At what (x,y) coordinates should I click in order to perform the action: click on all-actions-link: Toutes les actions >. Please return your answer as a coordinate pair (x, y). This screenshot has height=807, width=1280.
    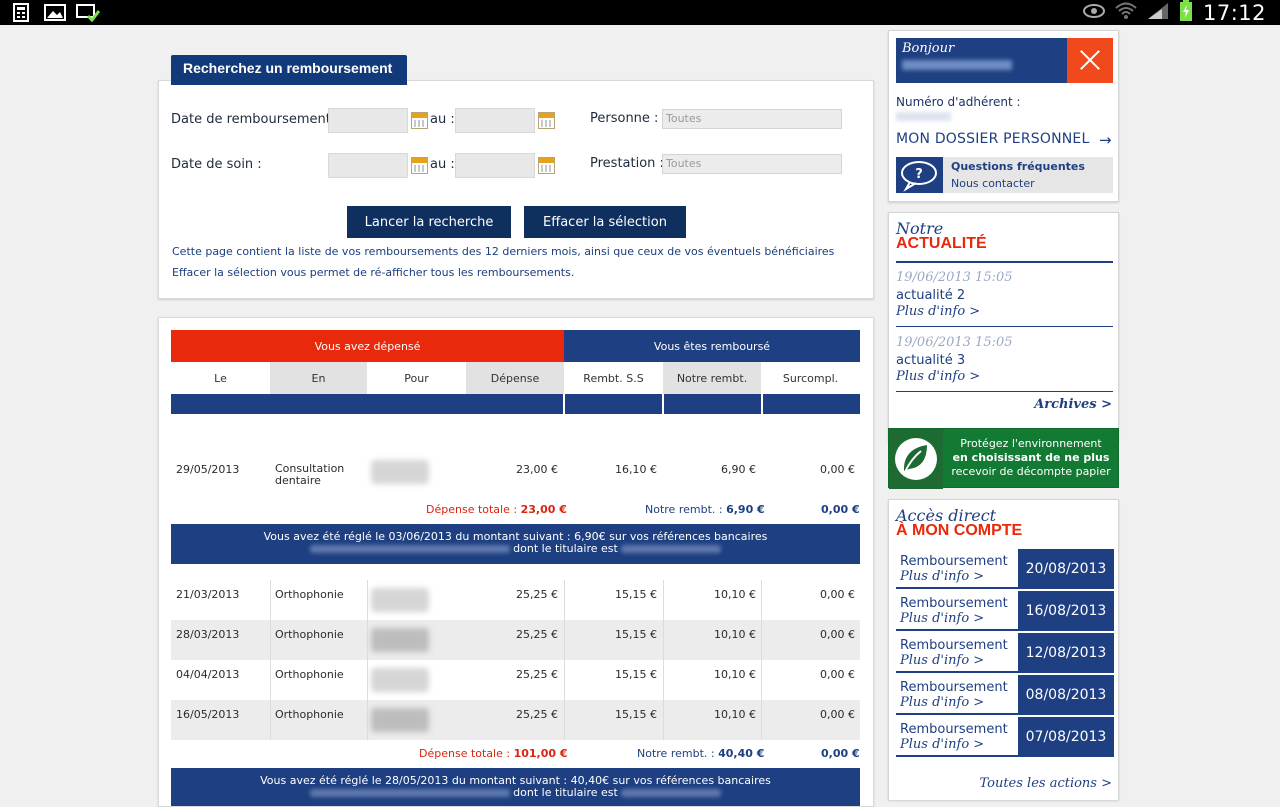
    Looking at the image, I should click on (1045, 783).